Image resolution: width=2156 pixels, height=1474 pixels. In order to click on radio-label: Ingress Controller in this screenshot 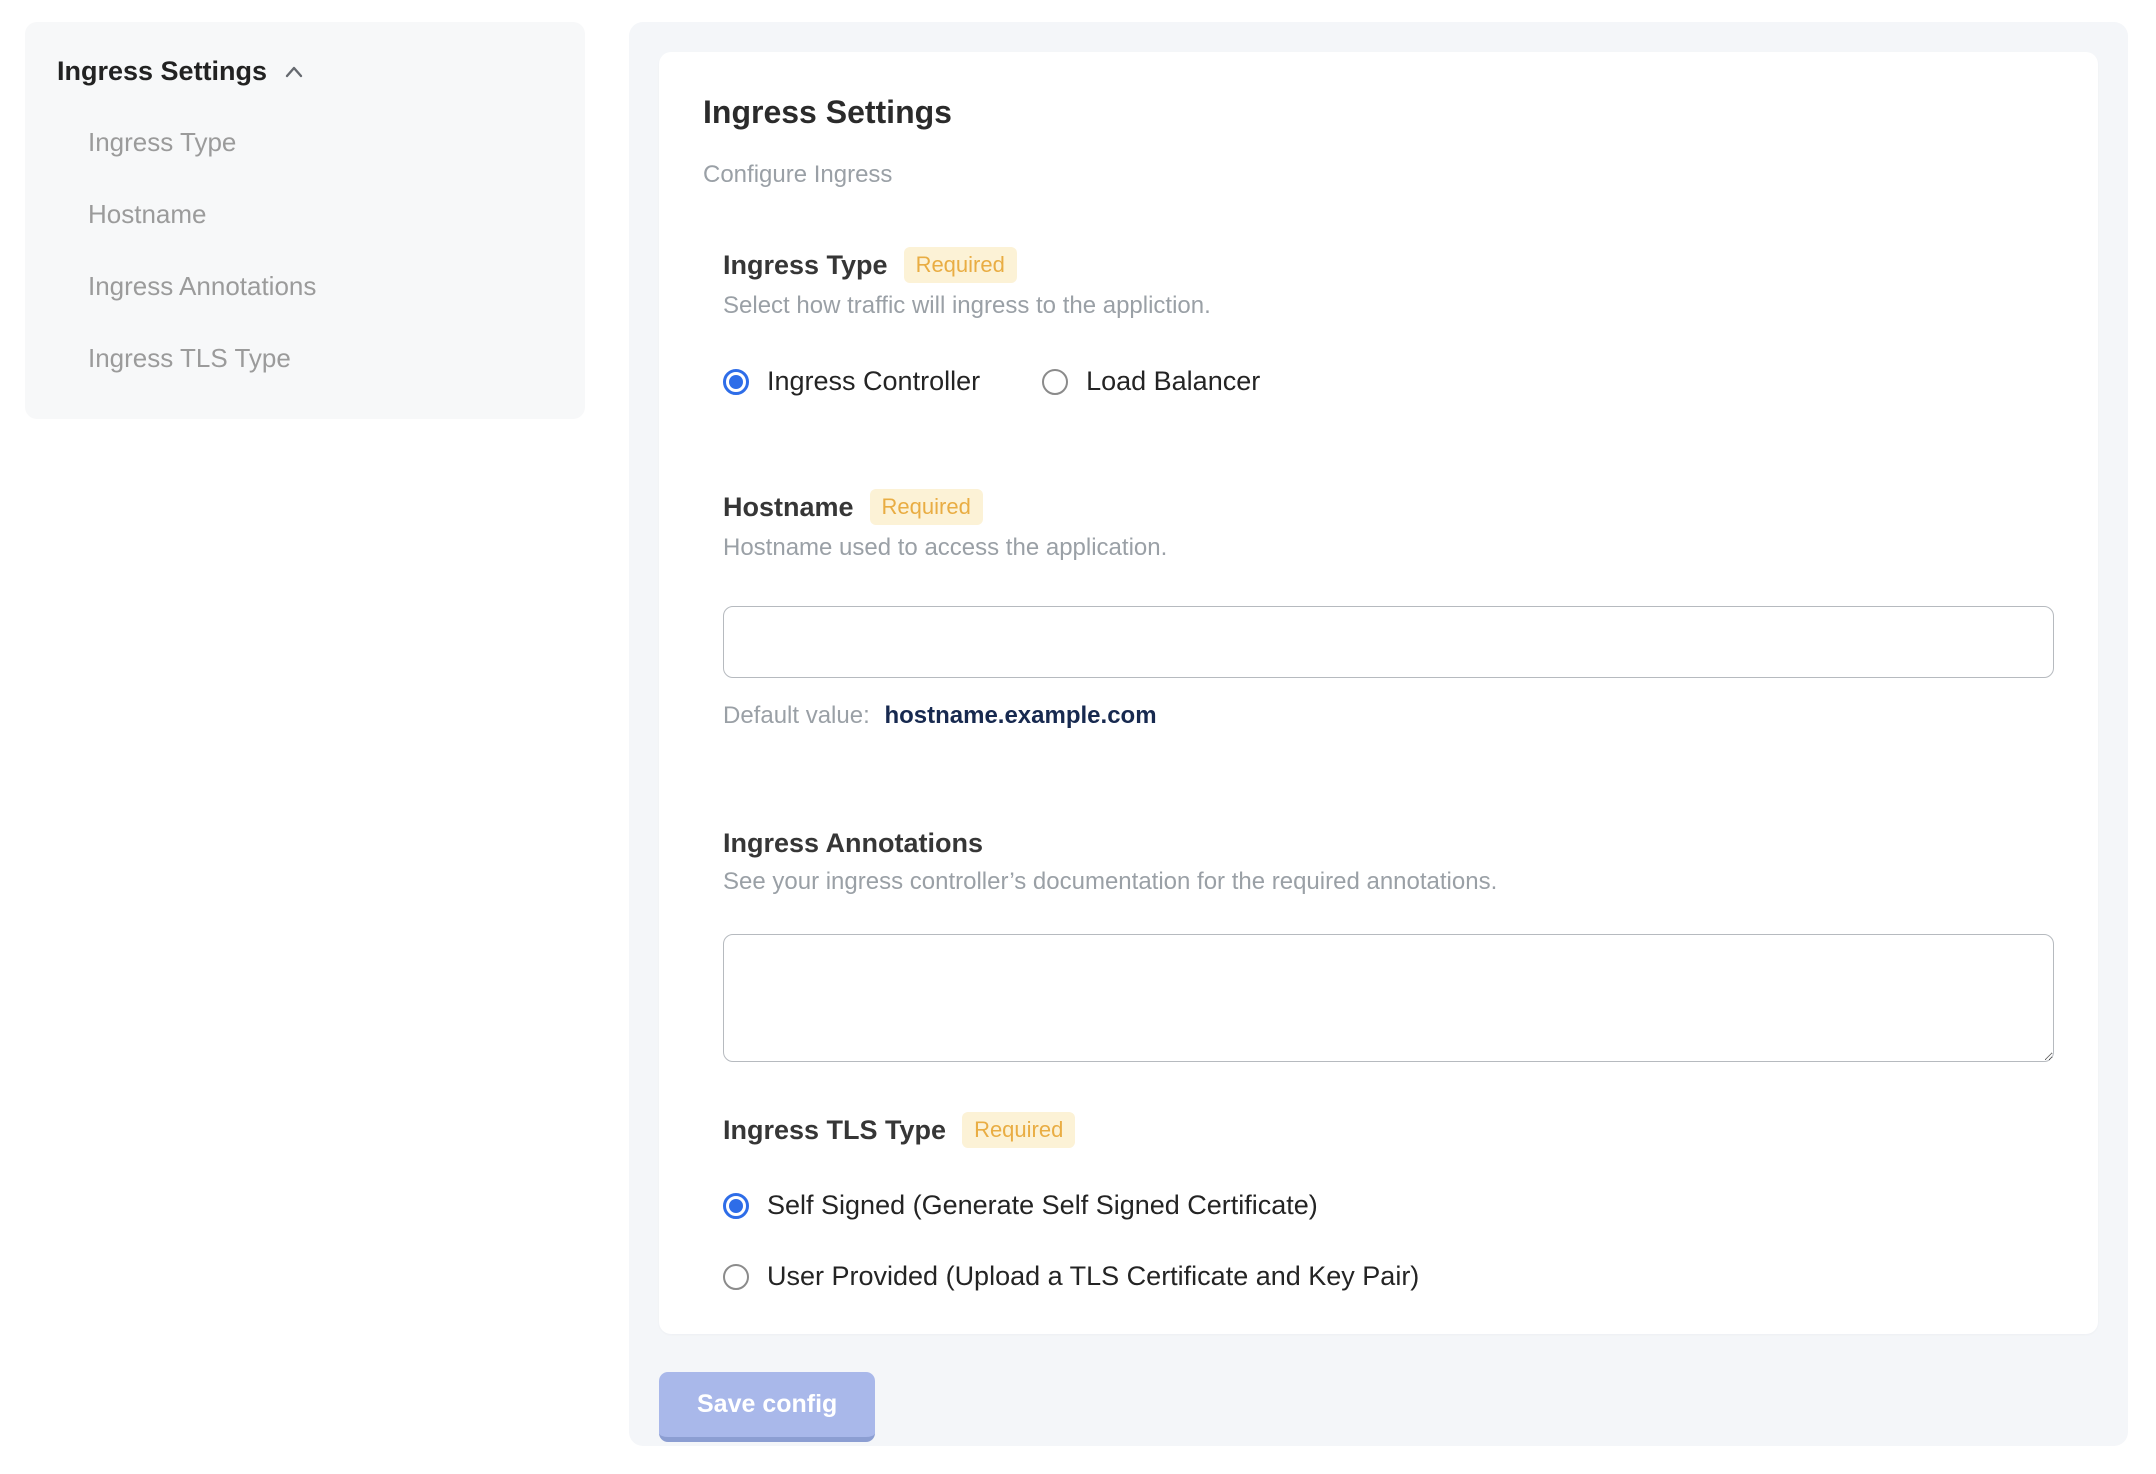, I will do `click(874, 381)`.